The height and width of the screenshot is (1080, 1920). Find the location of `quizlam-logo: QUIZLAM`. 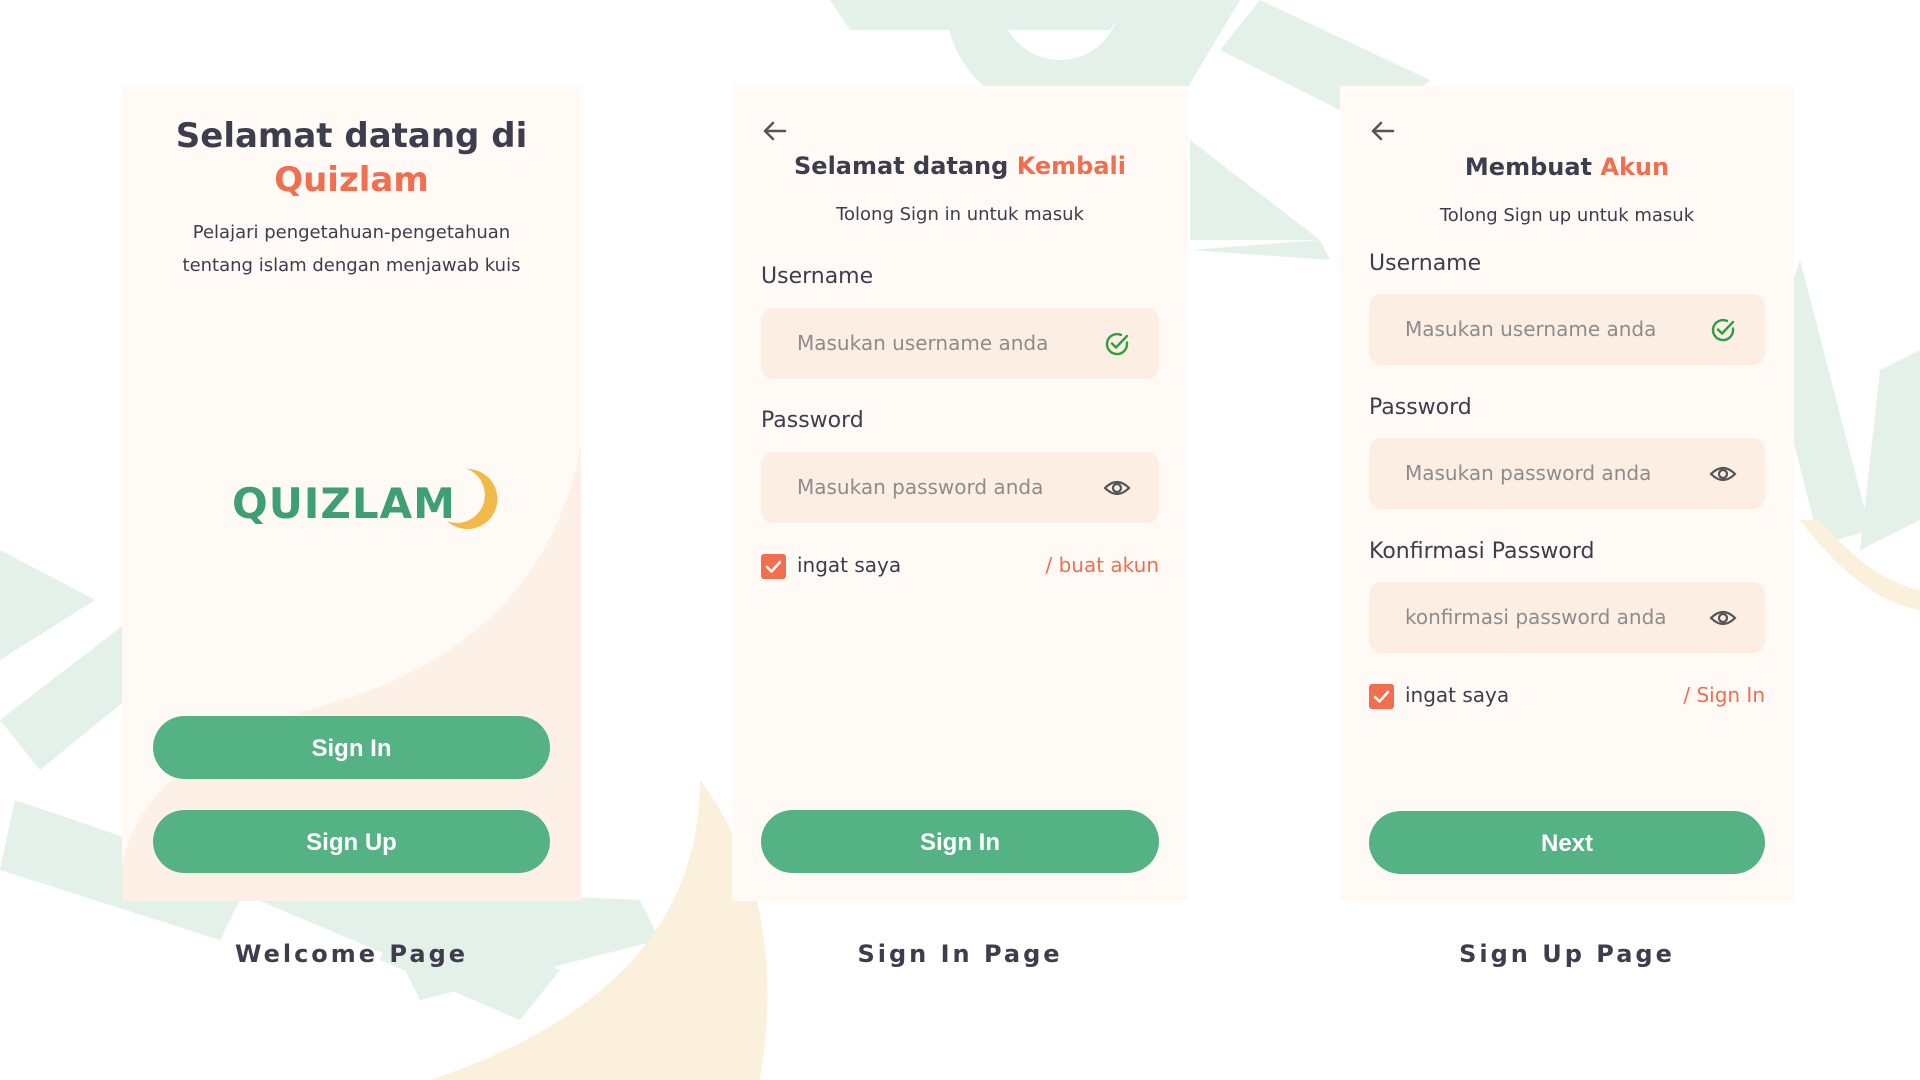

quizlam-logo: QUIZLAM is located at coordinates (365, 501).